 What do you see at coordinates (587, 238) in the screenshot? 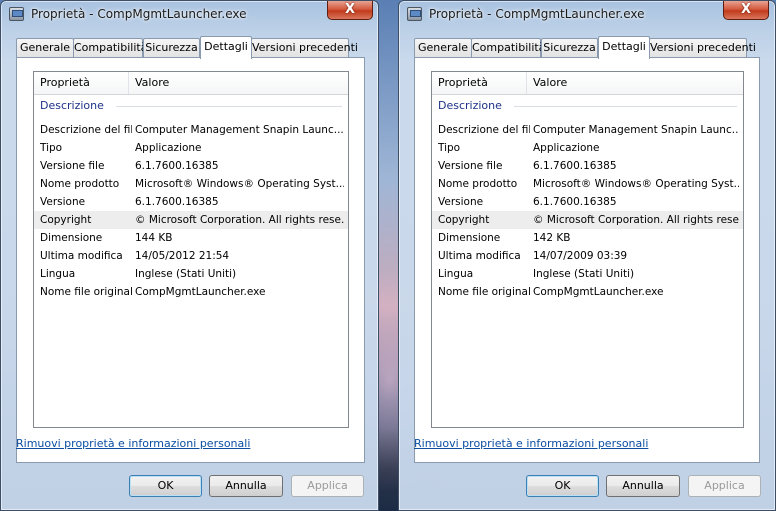
I see `property-row: Dimensione 142 KB` at bounding box center [587, 238].